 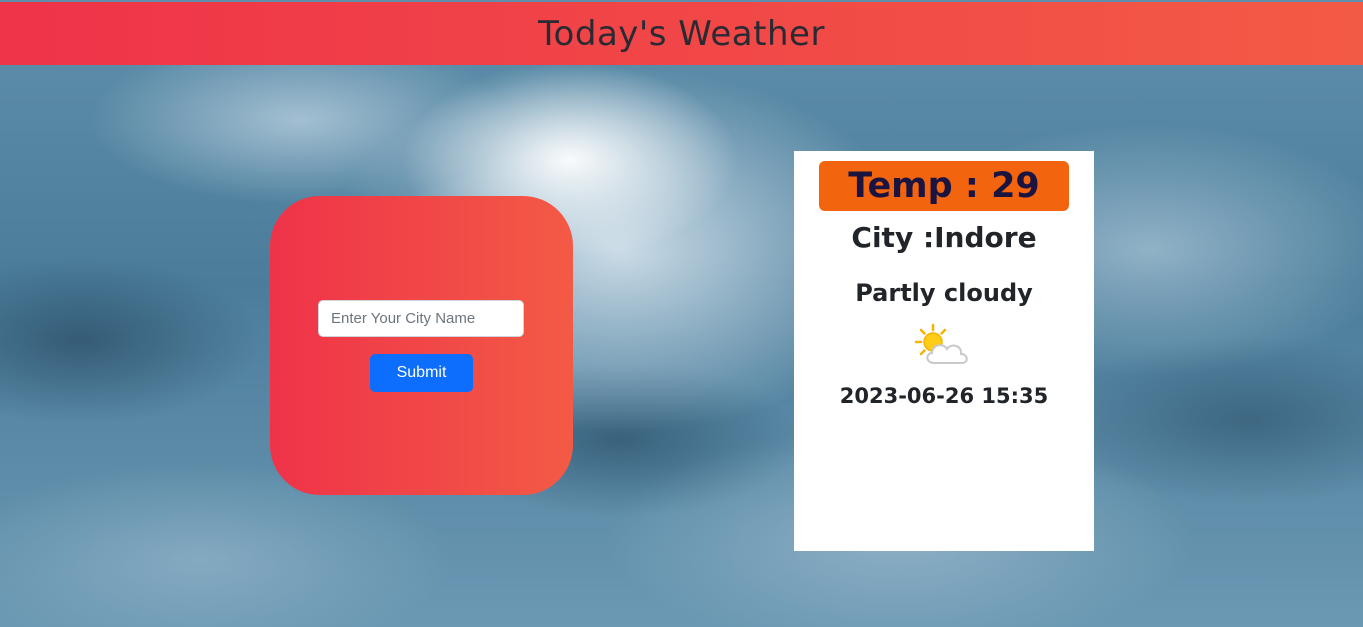 I want to click on partly-cloudy-icon, so click(x=941, y=343).